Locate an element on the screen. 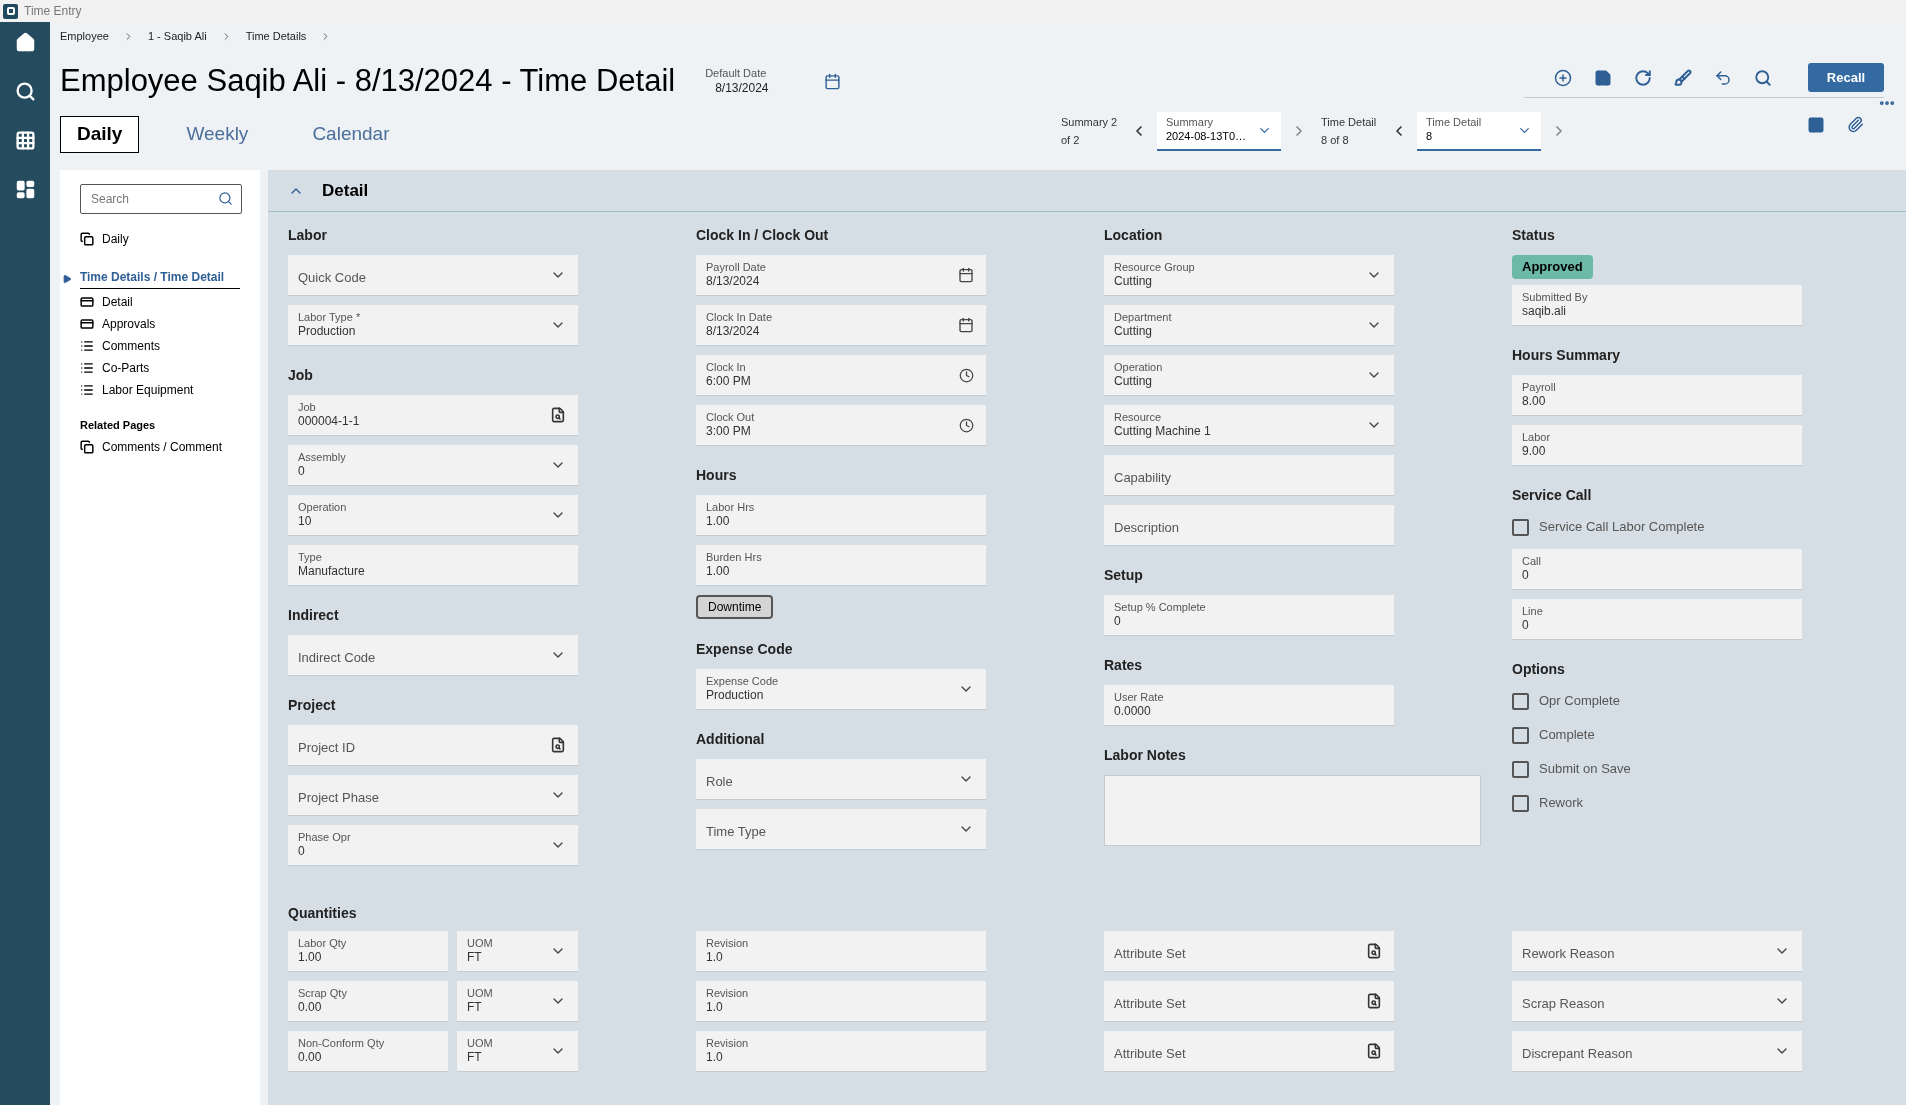  time-field: Clock Out 3:00 PM is located at coordinates (841, 425).